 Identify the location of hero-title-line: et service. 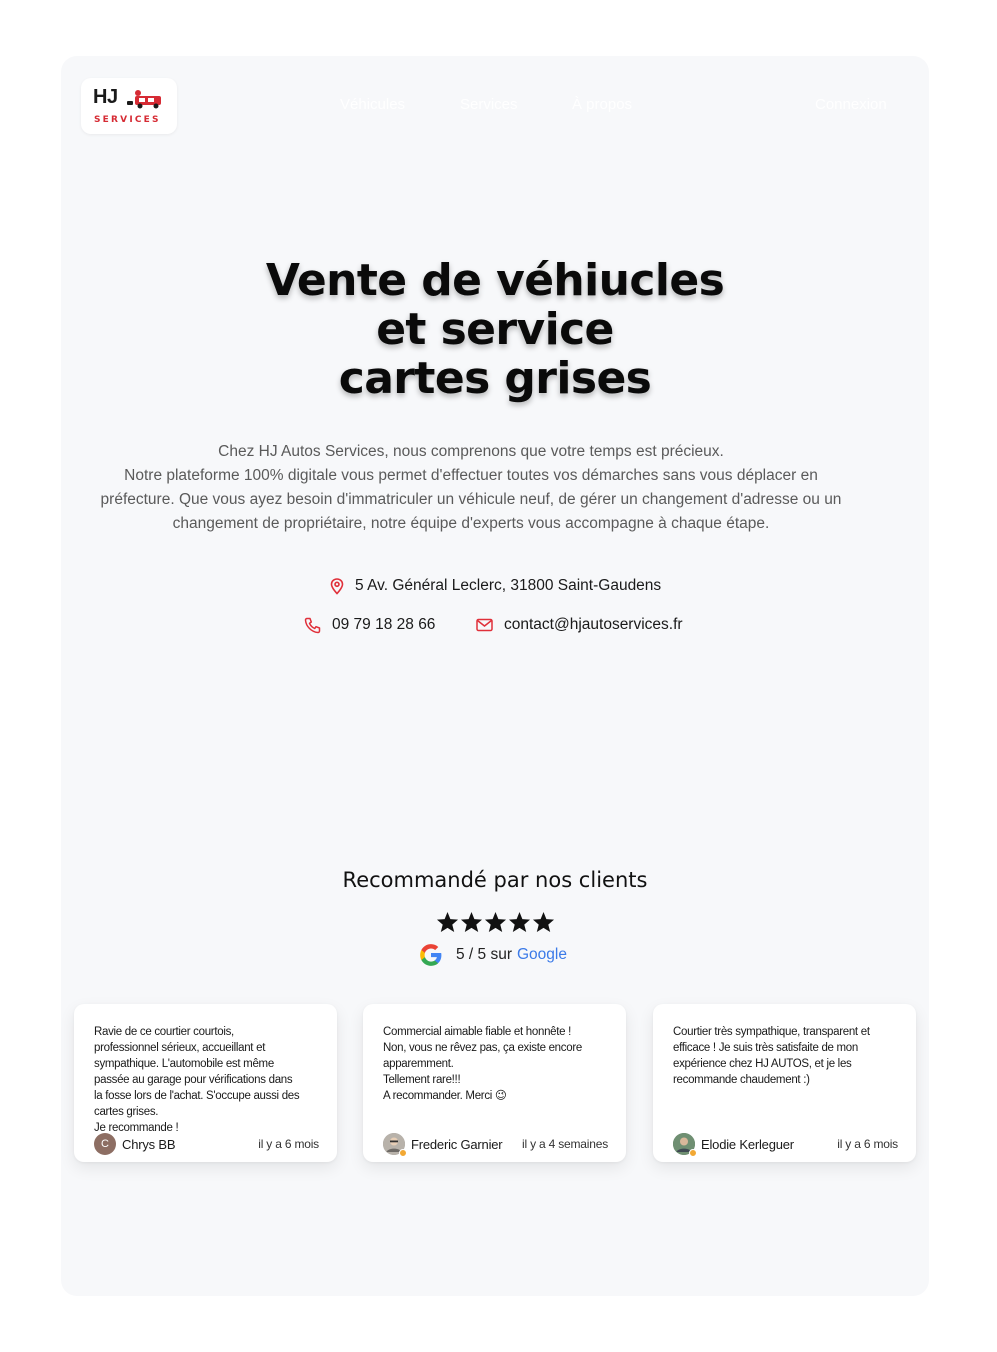
(495, 329).